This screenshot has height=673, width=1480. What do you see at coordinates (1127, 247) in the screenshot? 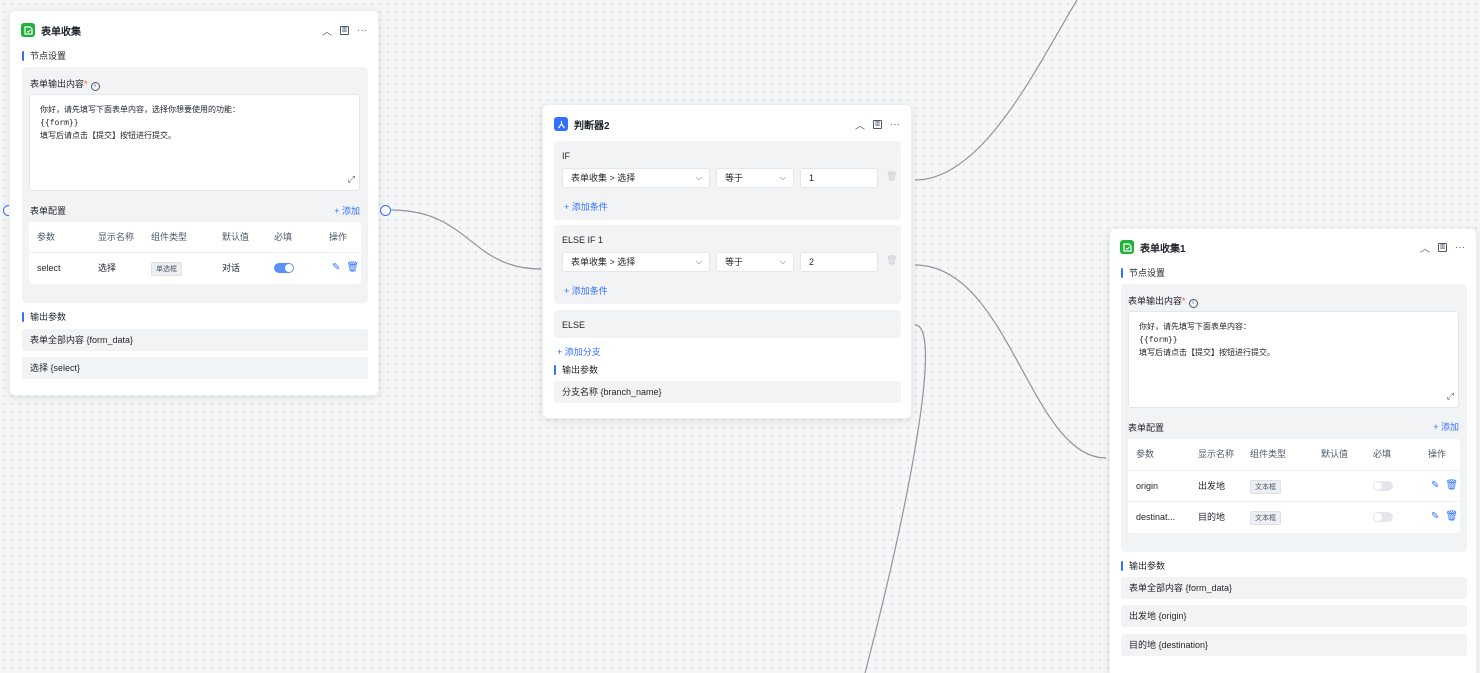
I see `form-icon` at bounding box center [1127, 247].